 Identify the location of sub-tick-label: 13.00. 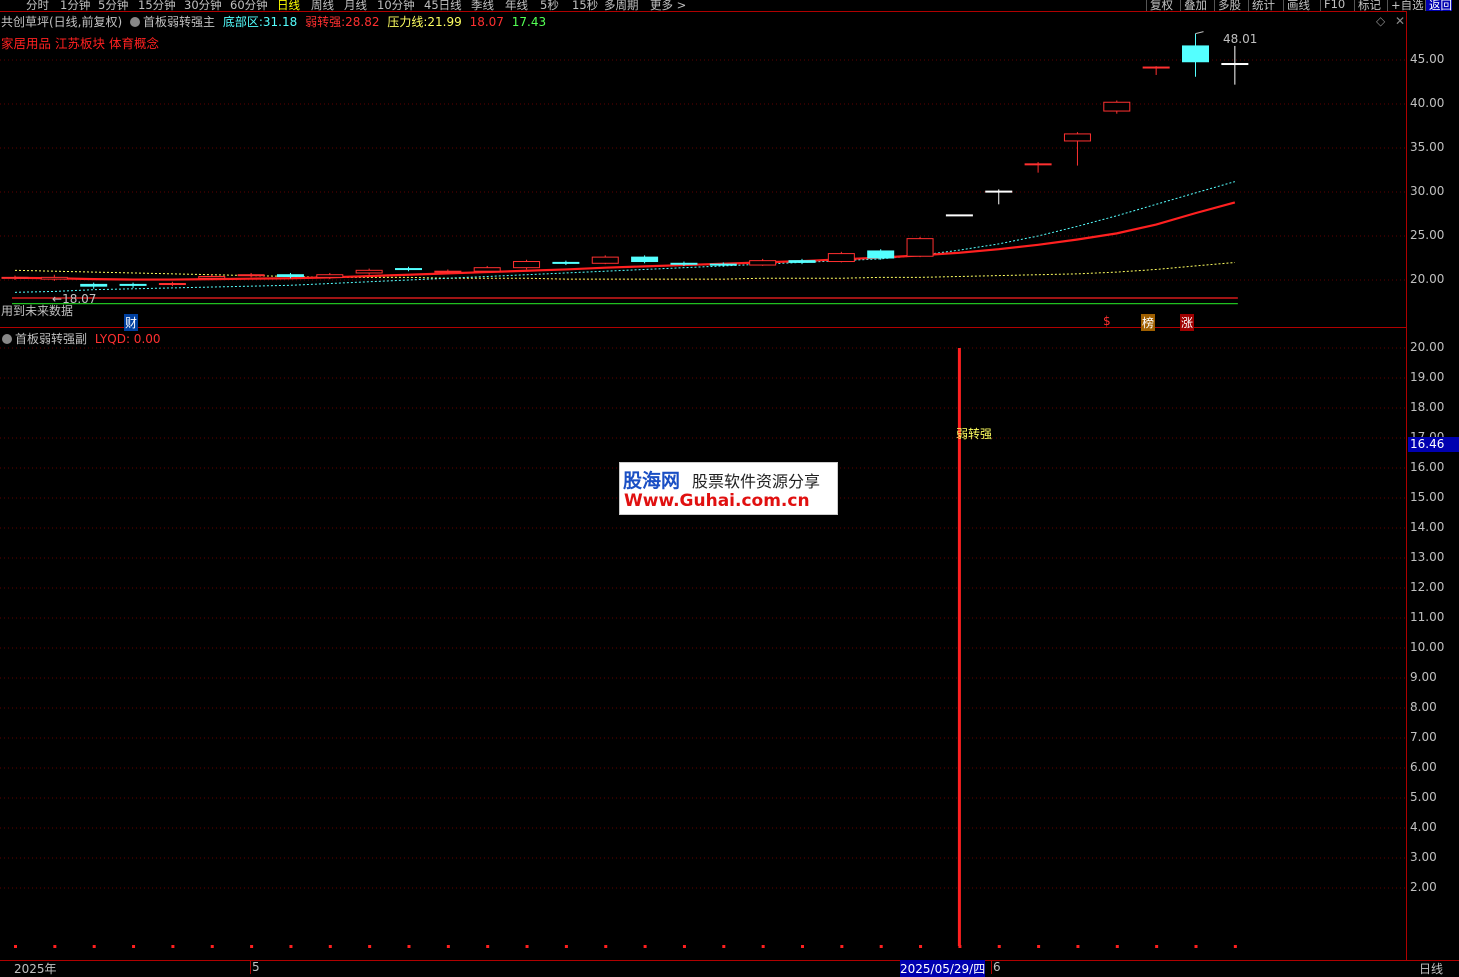
(1427, 557).